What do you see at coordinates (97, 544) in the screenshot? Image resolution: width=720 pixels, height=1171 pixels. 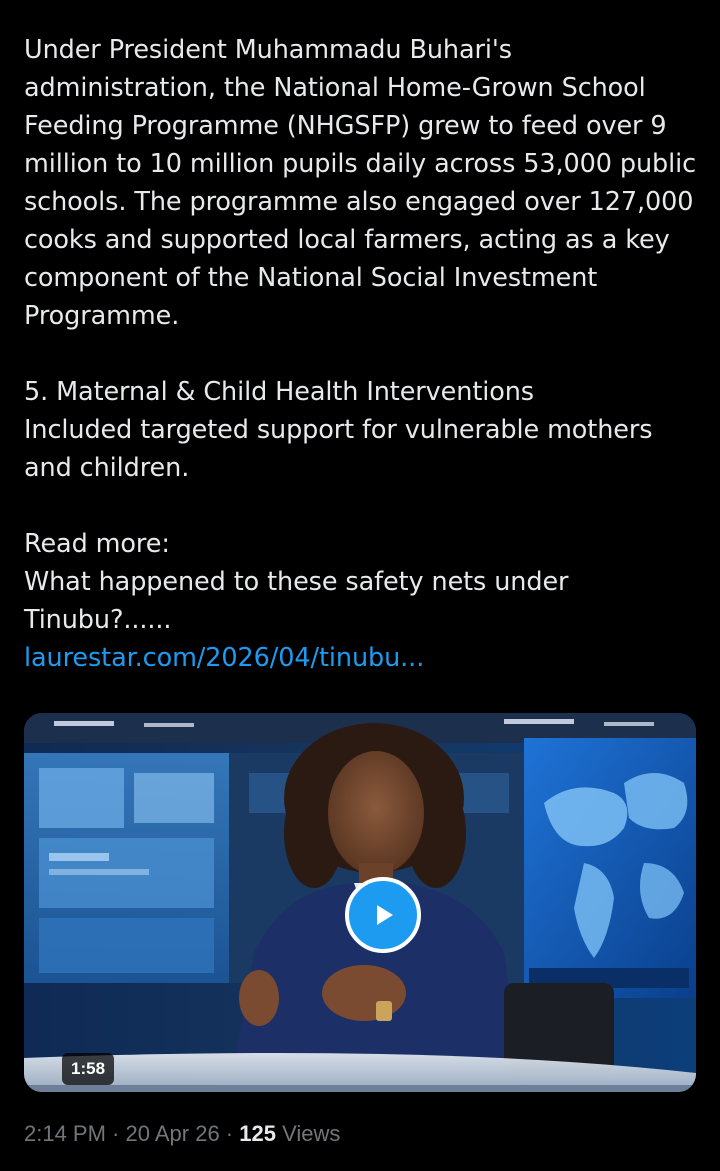 I see `read-more-label: Read more:` at bounding box center [97, 544].